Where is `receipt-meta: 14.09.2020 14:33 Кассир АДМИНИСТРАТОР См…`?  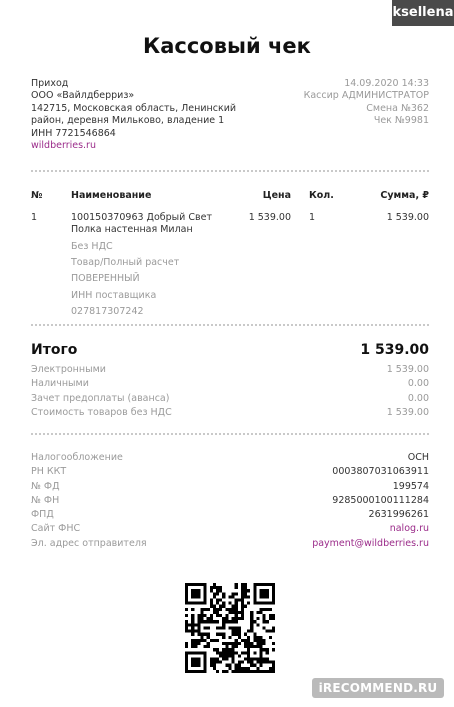 receipt-meta: 14.09.2020 14:33 Кассир АДМИНИСТРАТОР См… is located at coordinates (366, 103).